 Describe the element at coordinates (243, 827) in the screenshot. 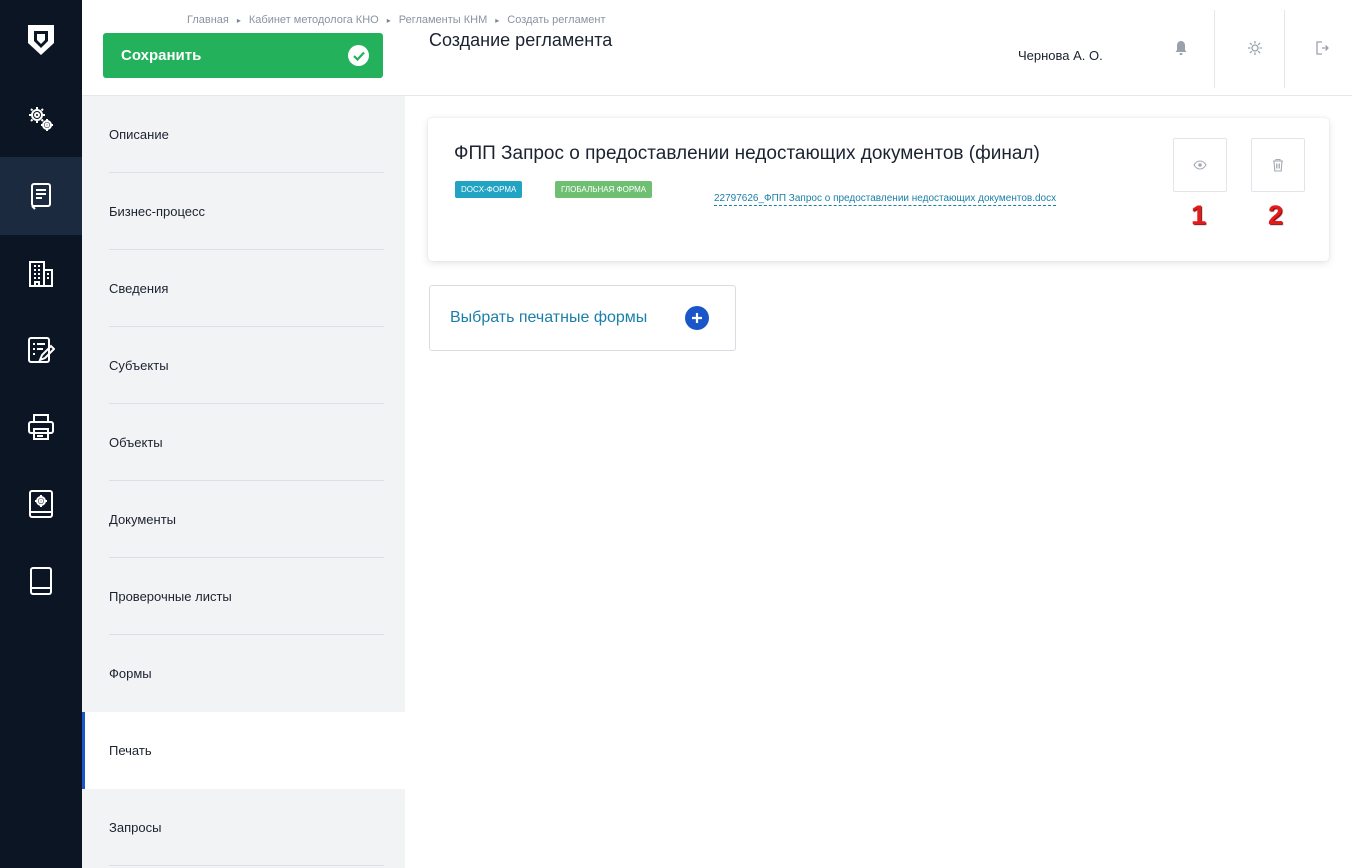

I see `sidebar-item-requests: Запросы` at that location.